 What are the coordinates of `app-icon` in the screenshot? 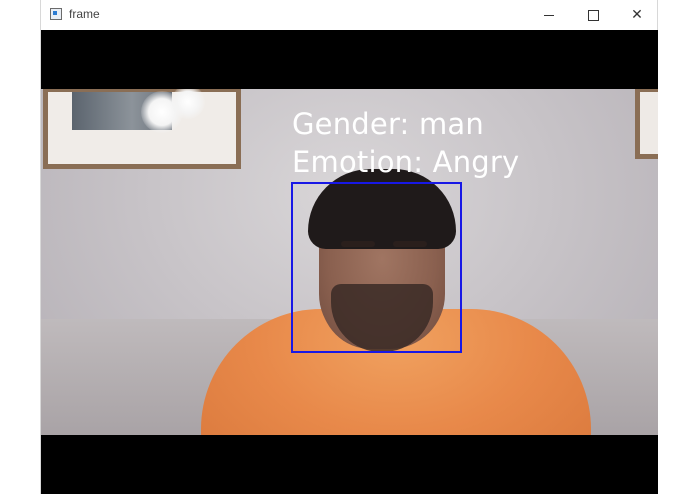 It's located at (56, 14).